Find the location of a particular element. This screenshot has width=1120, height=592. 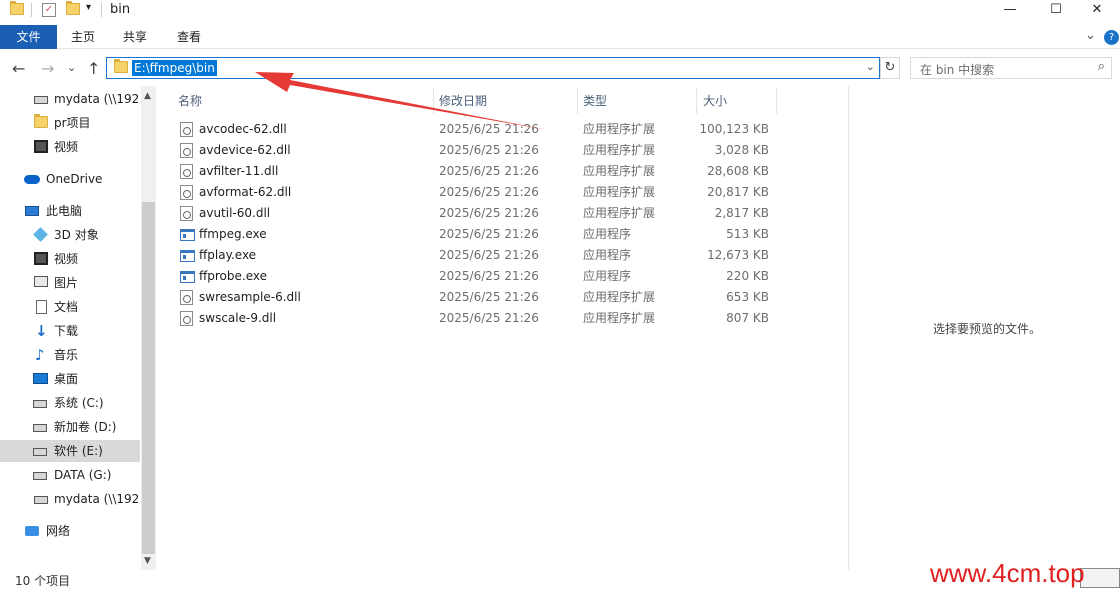

sidebar-item-3d: 3D 对象 is located at coordinates (70, 235).